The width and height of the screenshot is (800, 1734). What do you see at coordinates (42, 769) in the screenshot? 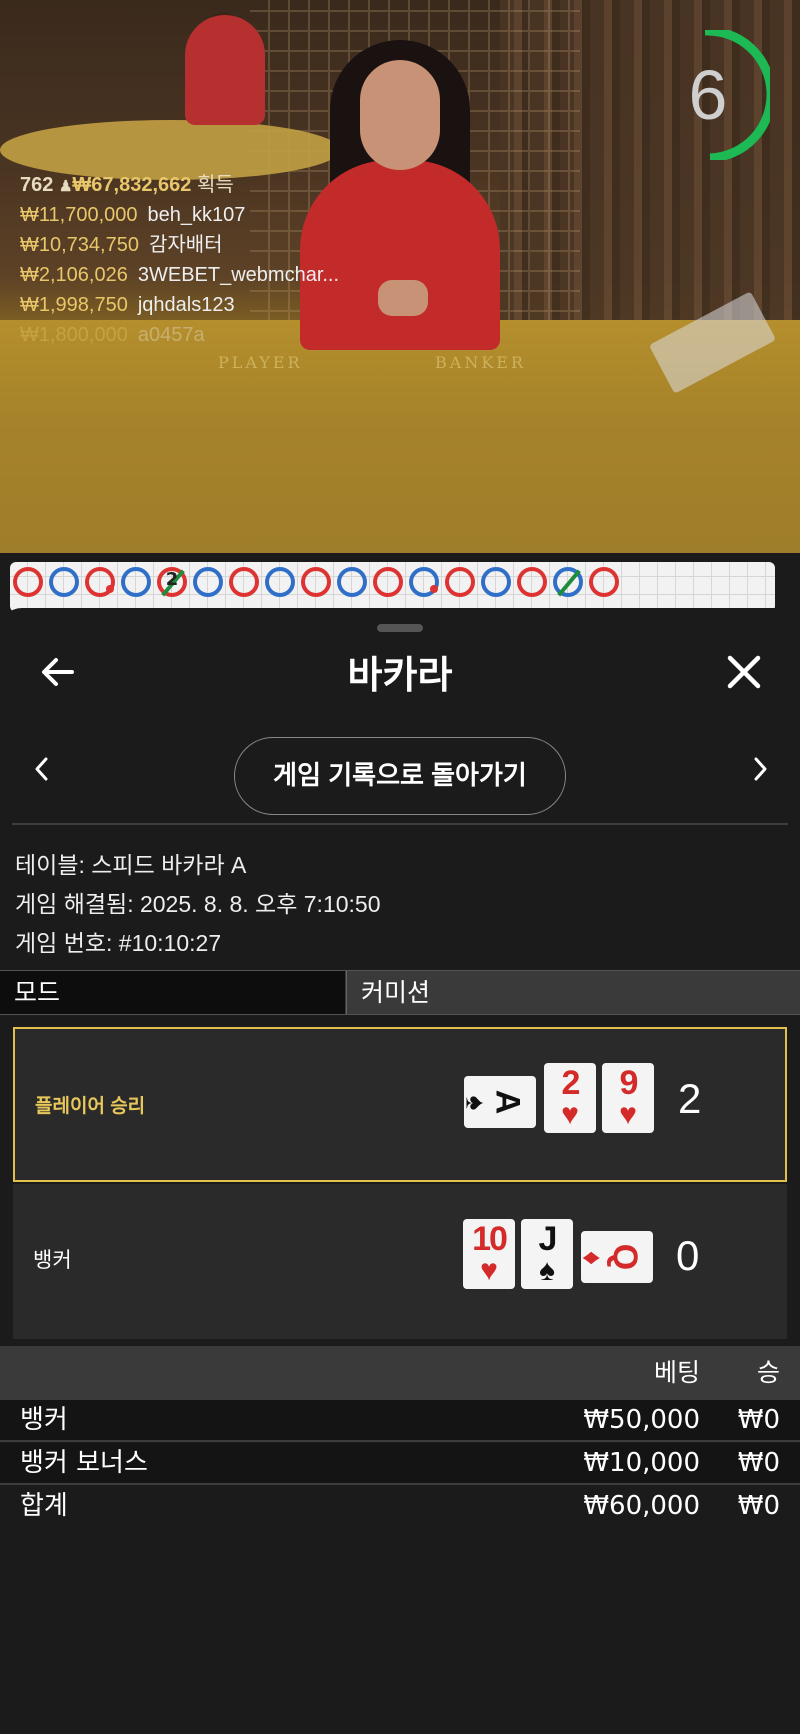
I see `chevron-left-icon` at bounding box center [42, 769].